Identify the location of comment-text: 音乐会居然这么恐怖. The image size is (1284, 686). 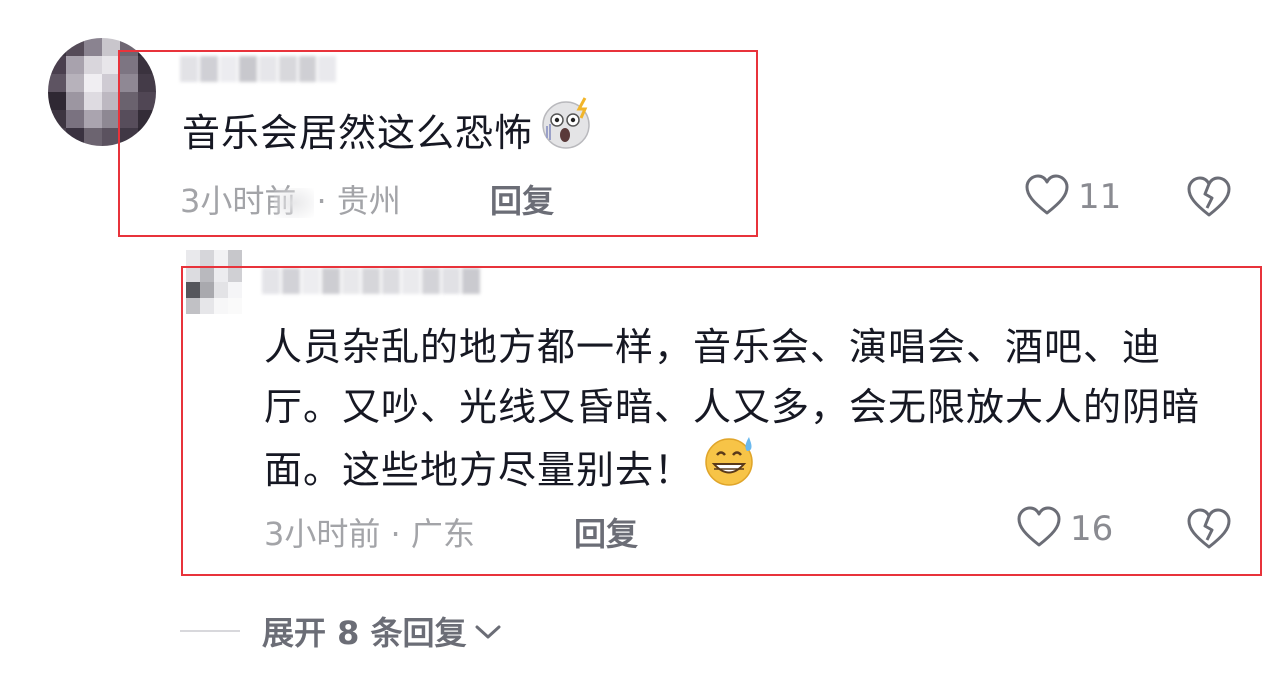
(389, 134).